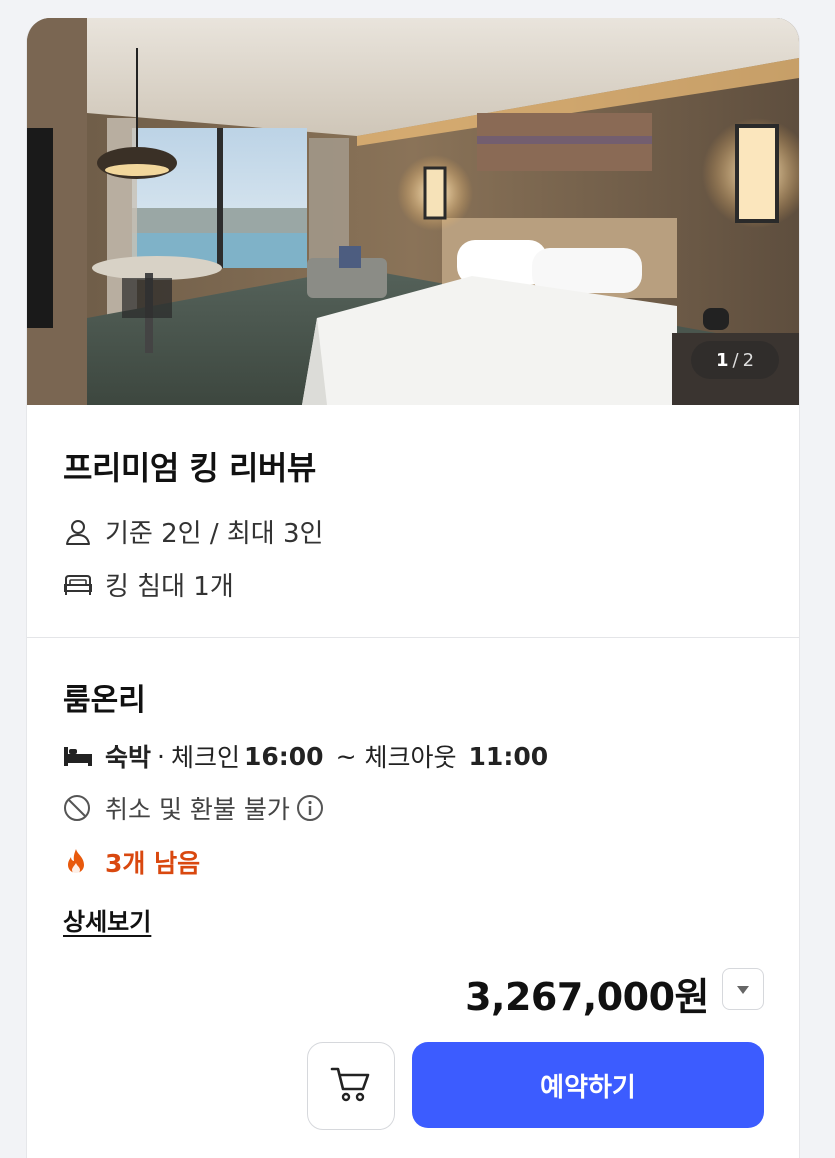 The image size is (835, 1158). I want to click on checkin-label: 체크인, so click(205, 757).